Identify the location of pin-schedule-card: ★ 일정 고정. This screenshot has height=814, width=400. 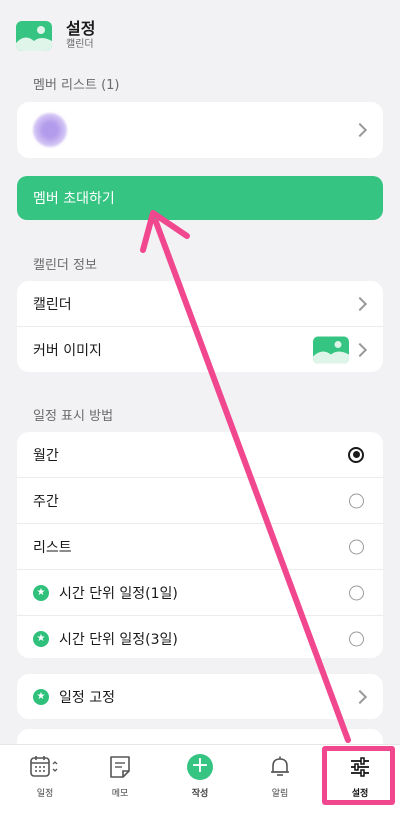
(200, 696).